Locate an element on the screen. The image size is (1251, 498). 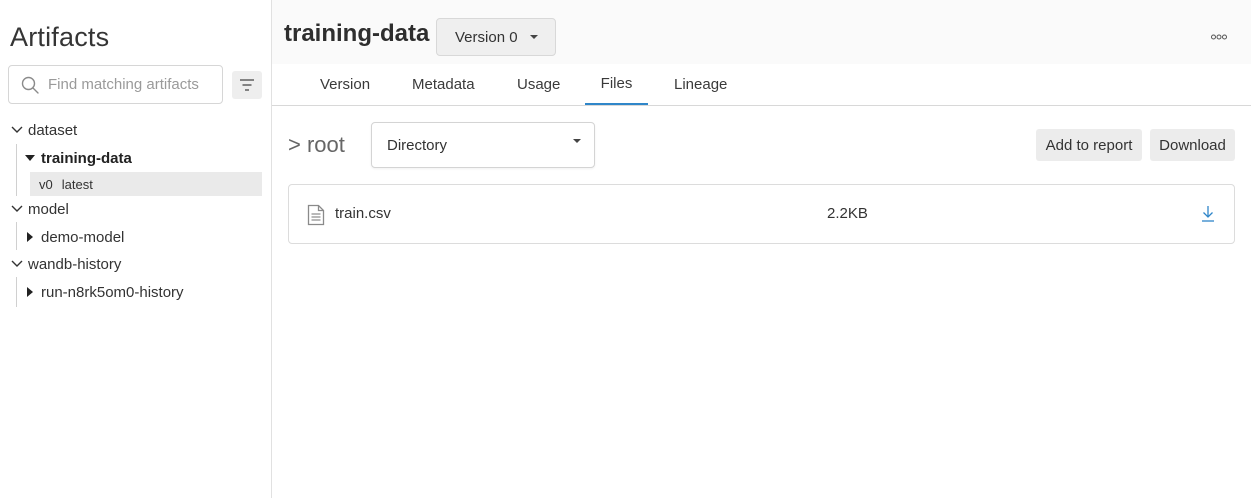
file-size: 2.2KB is located at coordinates (847, 213).